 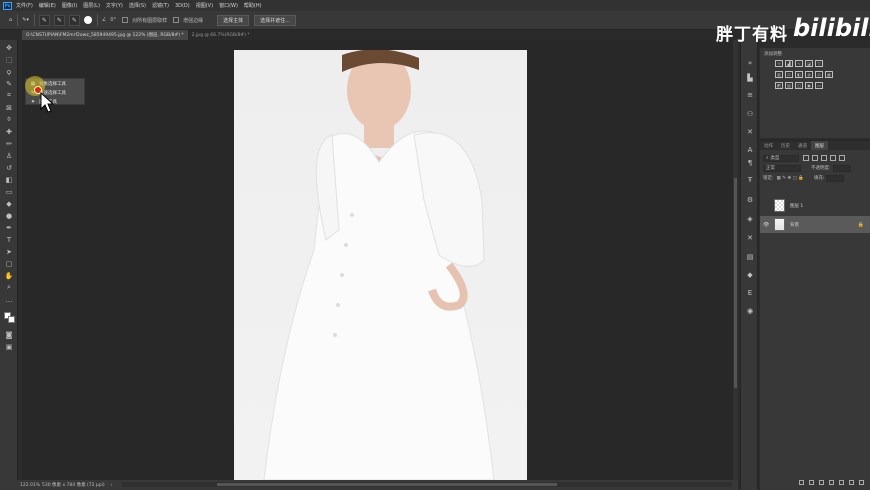 What do you see at coordinates (9, 215) in the screenshot?
I see `dodge-tool-icon: ●` at bounding box center [9, 215].